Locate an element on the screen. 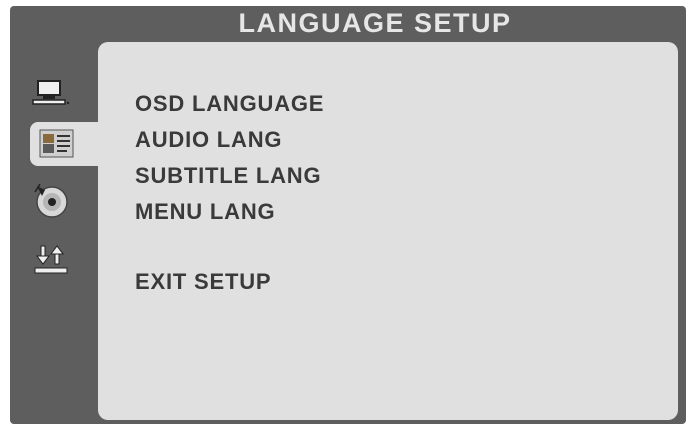  tab-preference-setup is located at coordinates (51, 260).